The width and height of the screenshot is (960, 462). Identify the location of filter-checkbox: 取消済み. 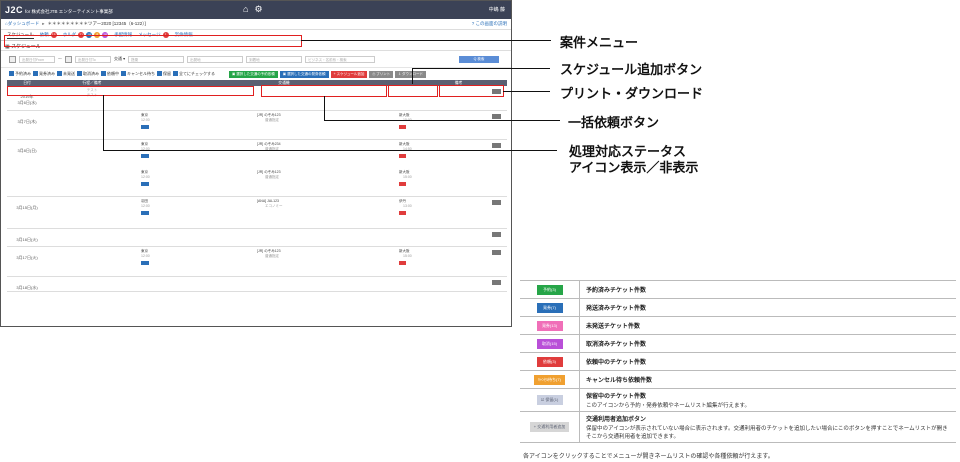
(88, 74).